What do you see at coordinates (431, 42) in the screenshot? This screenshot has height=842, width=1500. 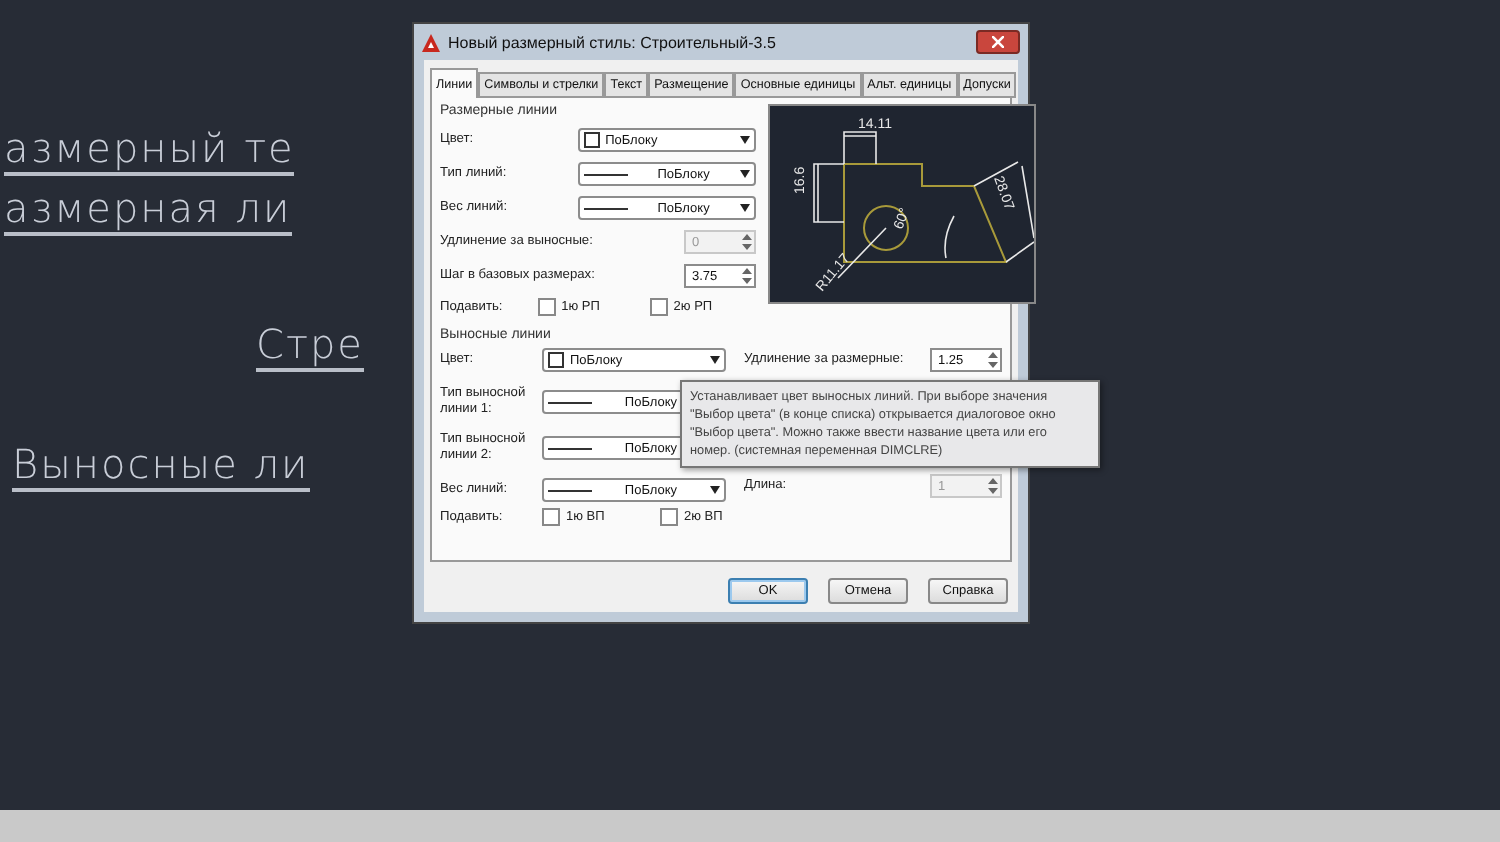 I see `app-icon` at bounding box center [431, 42].